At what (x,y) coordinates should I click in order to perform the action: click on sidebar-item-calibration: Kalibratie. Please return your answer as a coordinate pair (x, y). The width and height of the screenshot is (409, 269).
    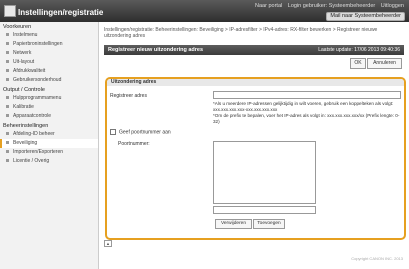
    Looking at the image, I should click on (49, 107).